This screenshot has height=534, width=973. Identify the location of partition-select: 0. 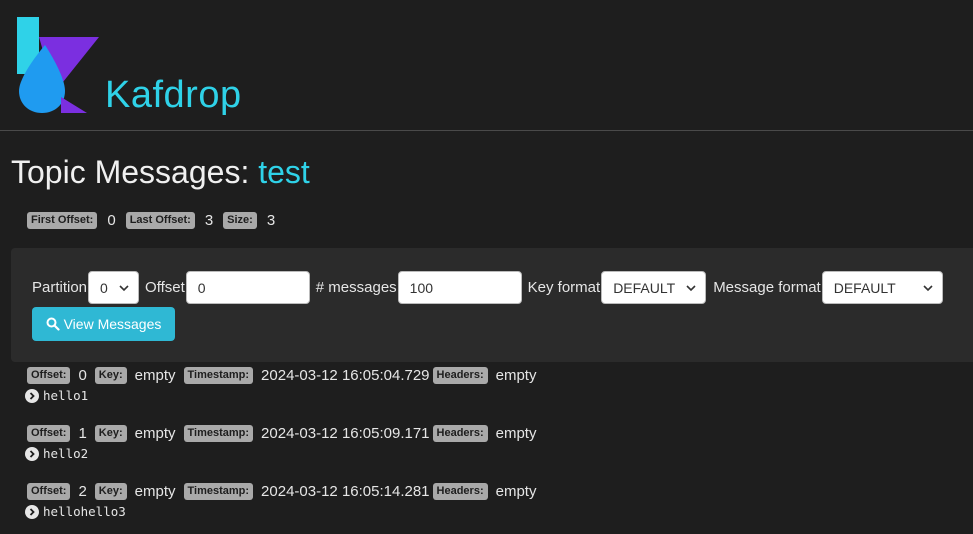
(114, 287).